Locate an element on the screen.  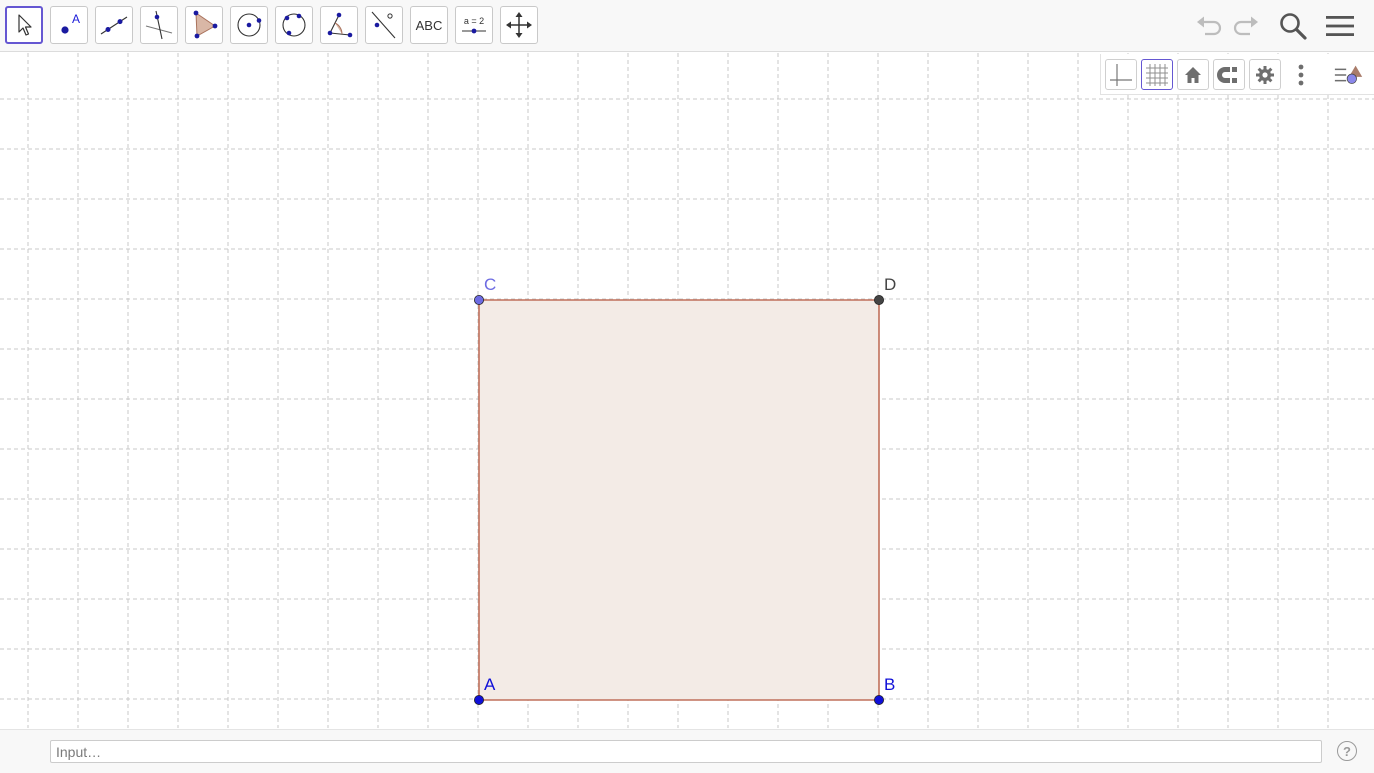
style-bar-toggle-button is located at coordinates (1349, 74).